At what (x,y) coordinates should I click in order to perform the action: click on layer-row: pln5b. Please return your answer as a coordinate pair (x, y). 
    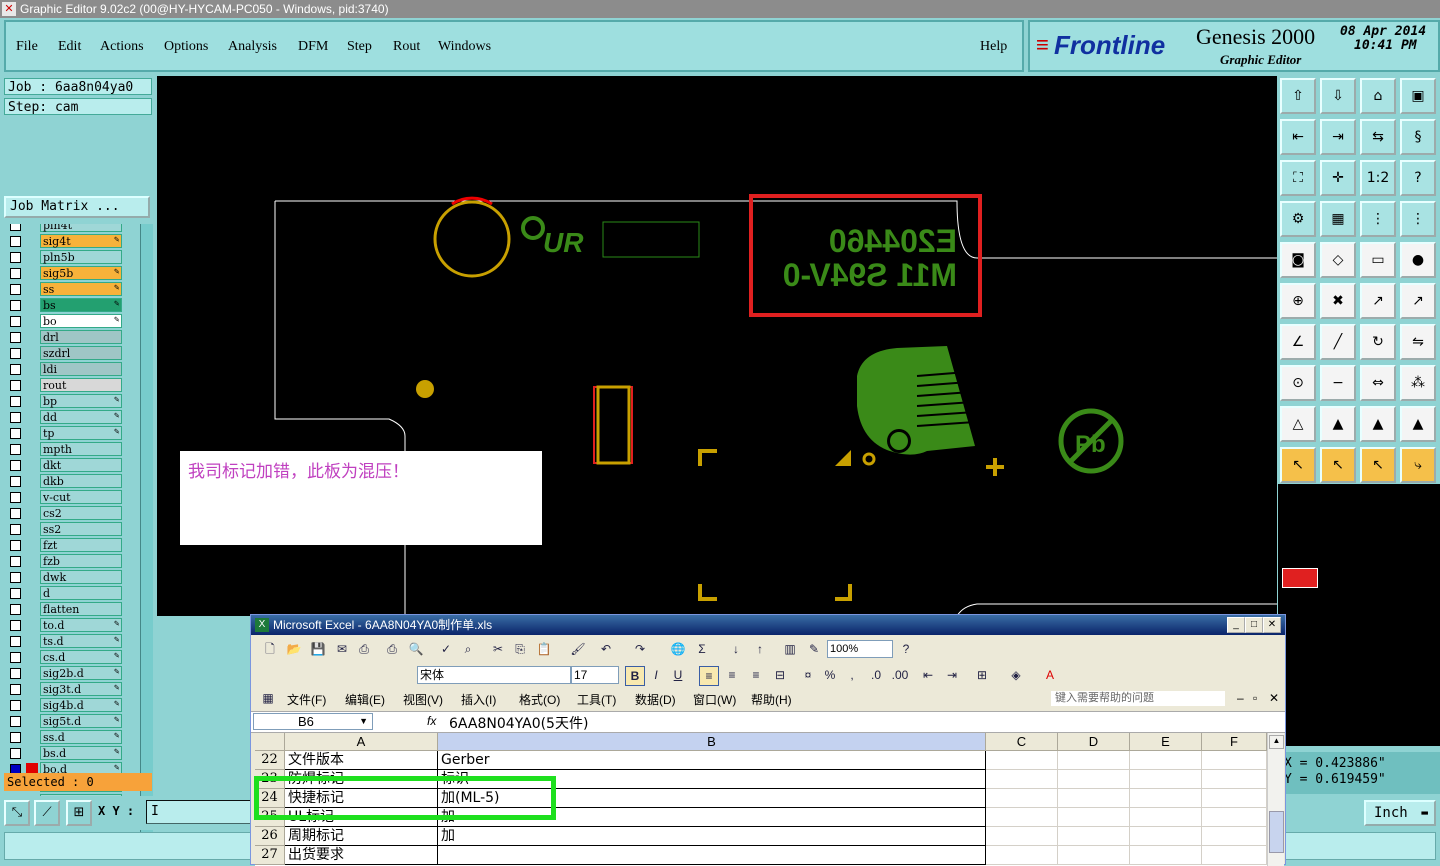
    Looking at the image, I should click on (71, 257).